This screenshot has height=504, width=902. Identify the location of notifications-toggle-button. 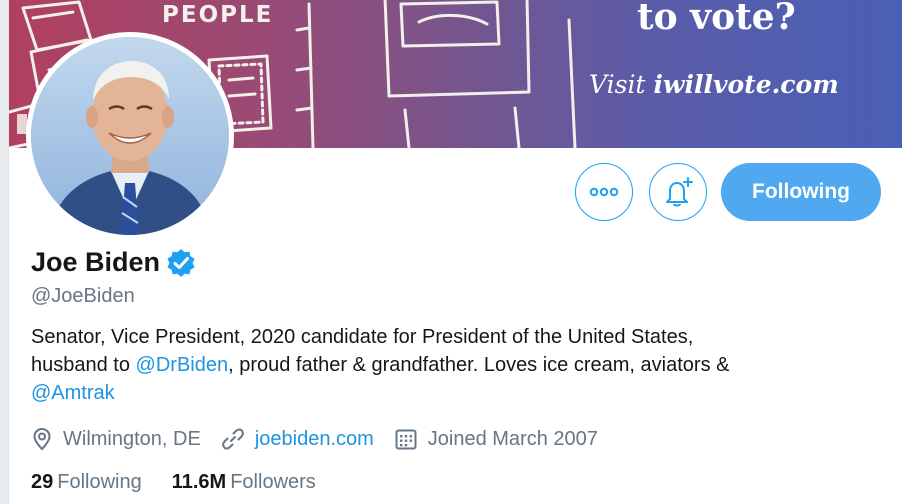
(678, 192).